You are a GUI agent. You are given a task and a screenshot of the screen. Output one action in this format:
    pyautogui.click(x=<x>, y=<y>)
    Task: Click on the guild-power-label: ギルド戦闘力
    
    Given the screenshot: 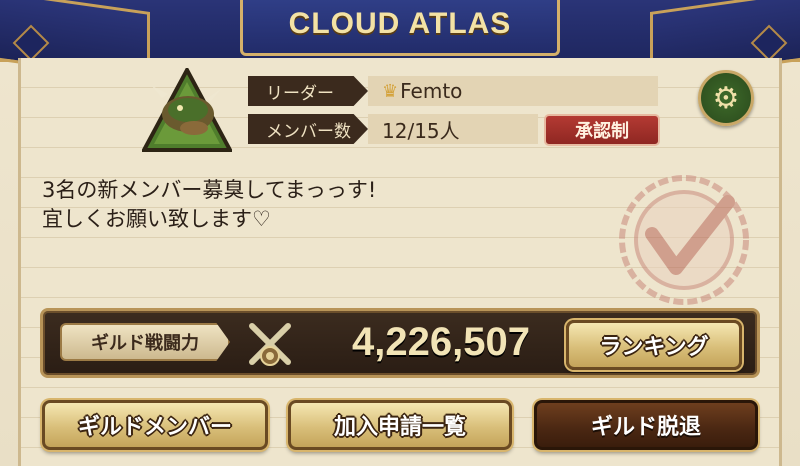 What is the action you would take?
    pyautogui.click(x=145, y=342)
    